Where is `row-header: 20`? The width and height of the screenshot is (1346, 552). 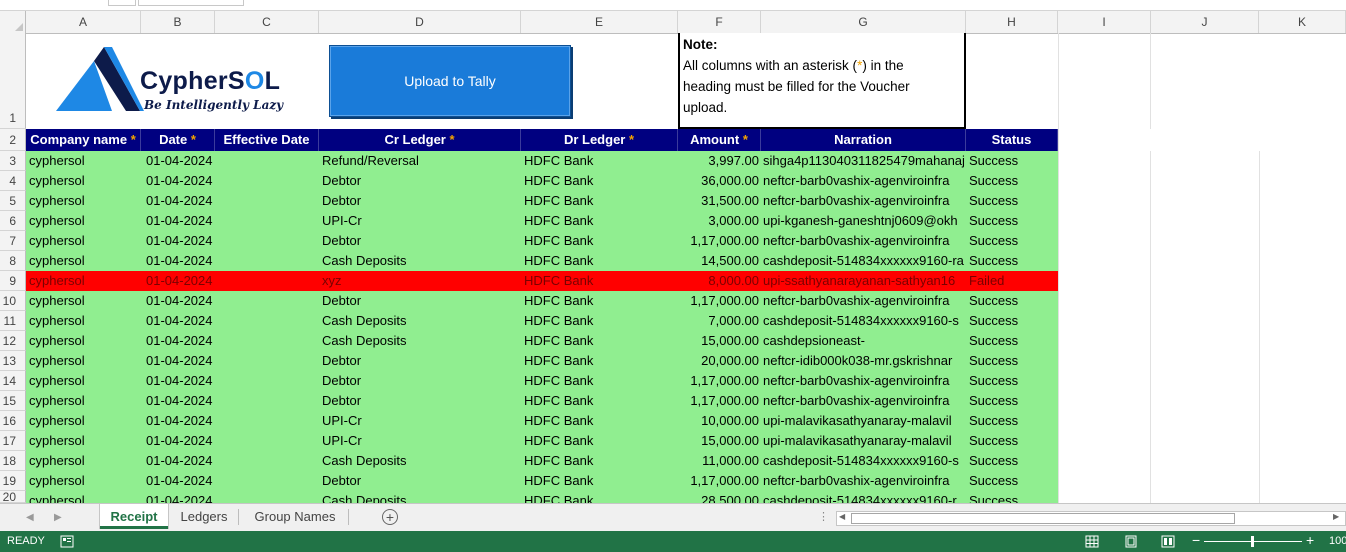 row-header: 20 is located at coordinates (13, 497).